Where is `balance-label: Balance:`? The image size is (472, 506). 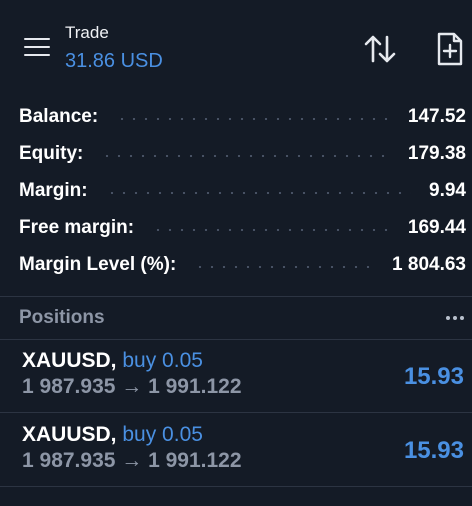
balance-label: Balance: is located at coordinates (59, 116).